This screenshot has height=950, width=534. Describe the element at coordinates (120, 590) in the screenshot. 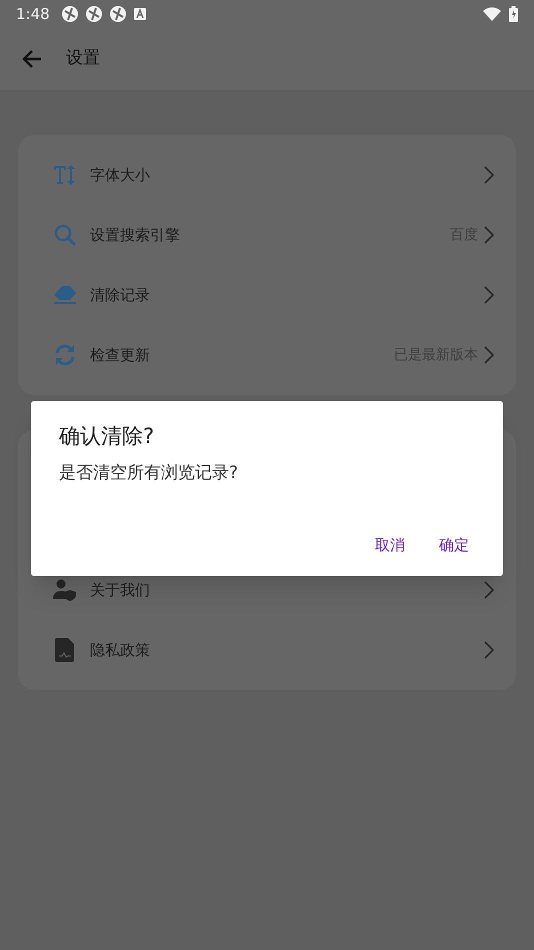

I see `setting-label: 关于我们` at that location.